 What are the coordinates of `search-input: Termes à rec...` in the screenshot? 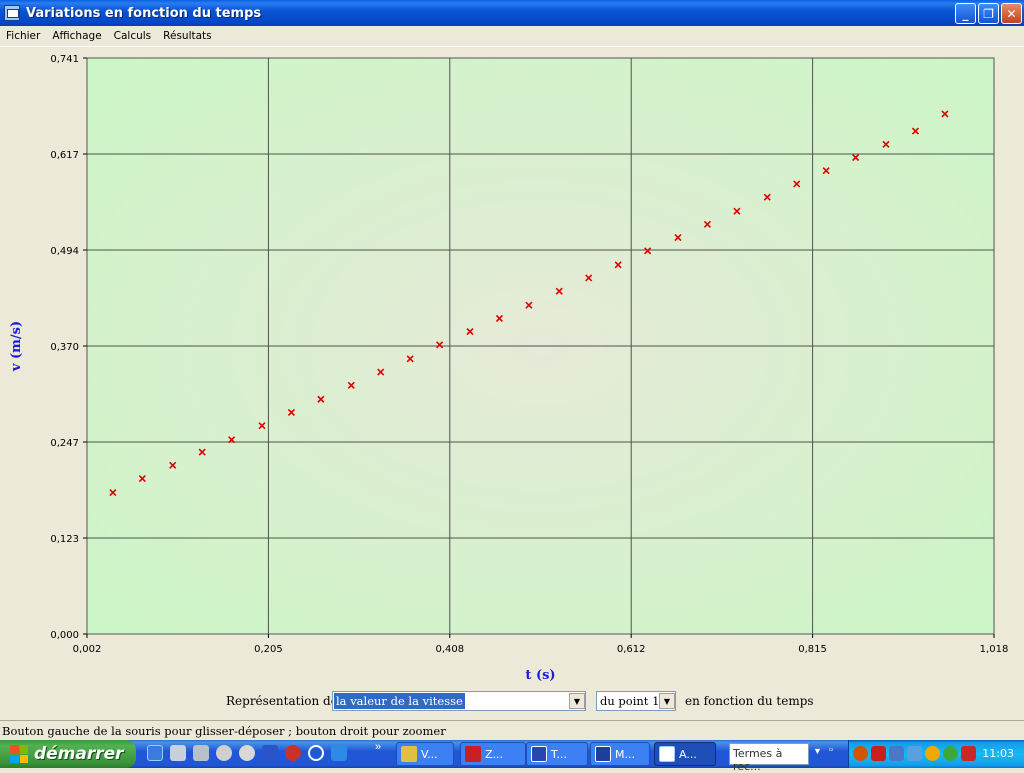 It's located at (769, 758).